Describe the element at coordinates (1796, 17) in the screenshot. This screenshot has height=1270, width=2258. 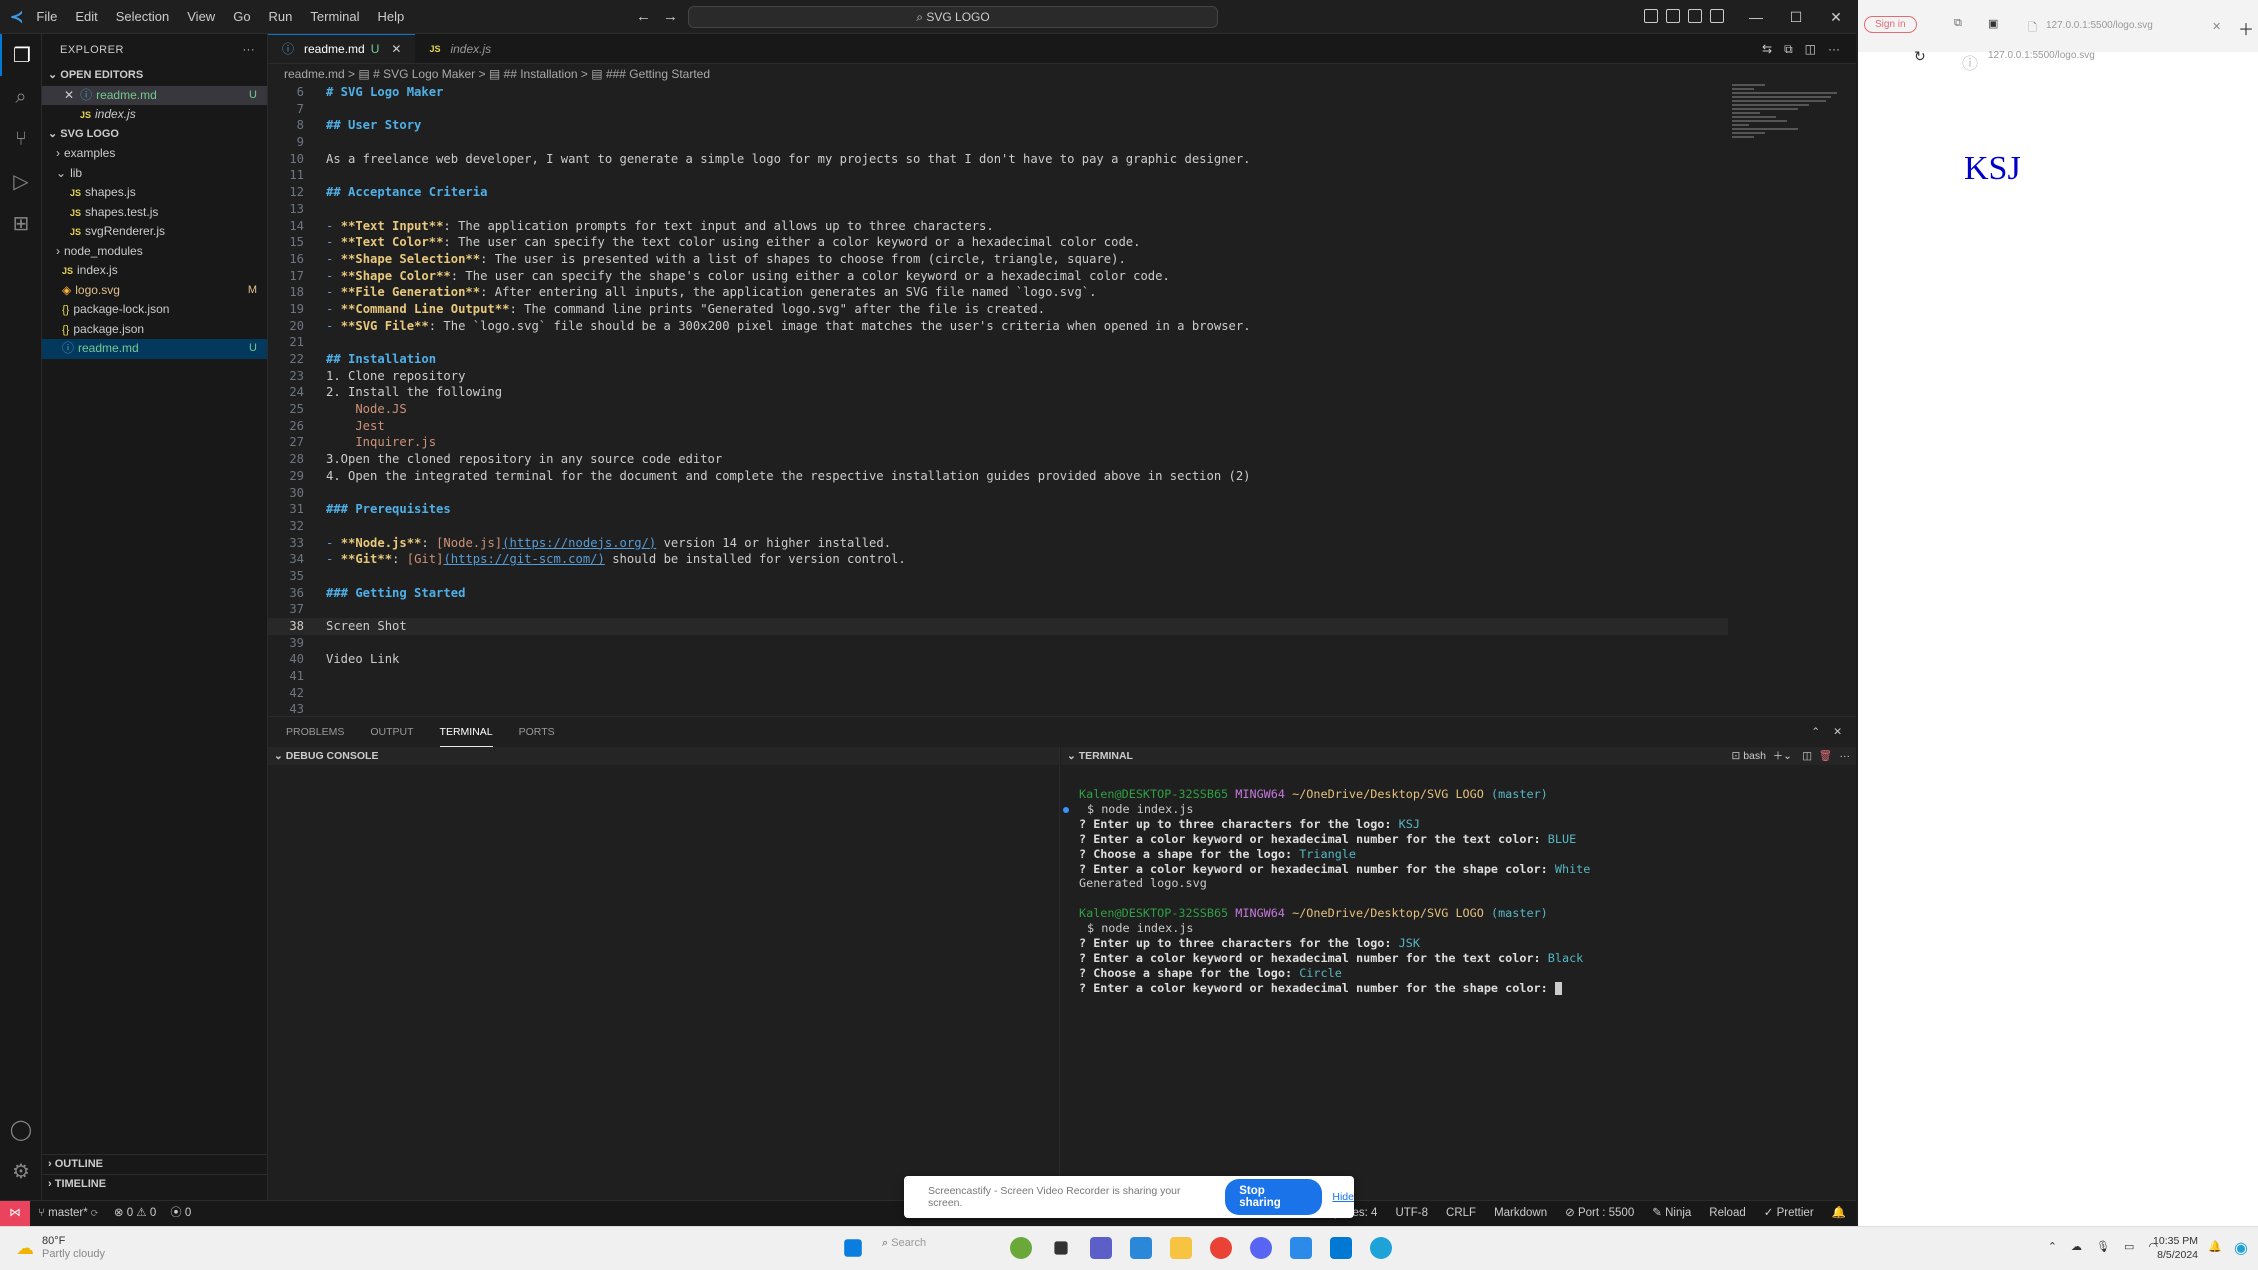
I see `maximize-icon: ☐` at that location.